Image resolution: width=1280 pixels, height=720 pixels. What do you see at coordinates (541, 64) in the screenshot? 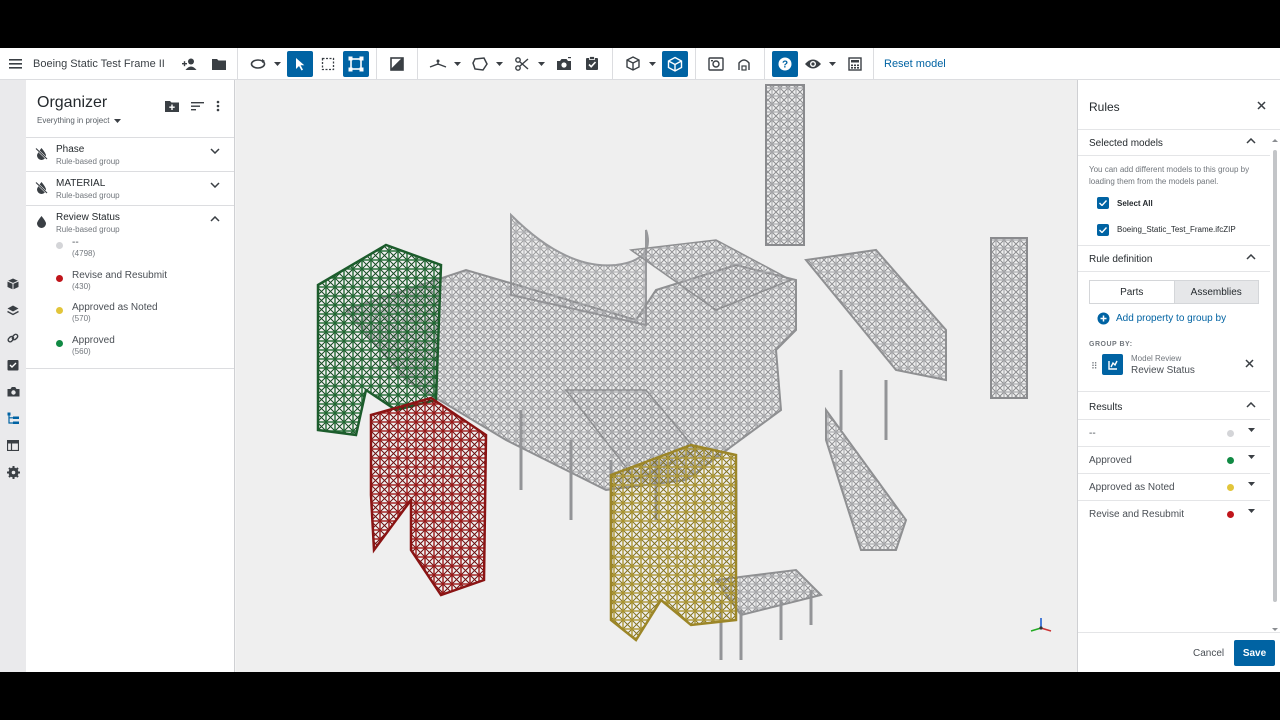
I see `cut-caret-icon` at bounding box center [541, 64].